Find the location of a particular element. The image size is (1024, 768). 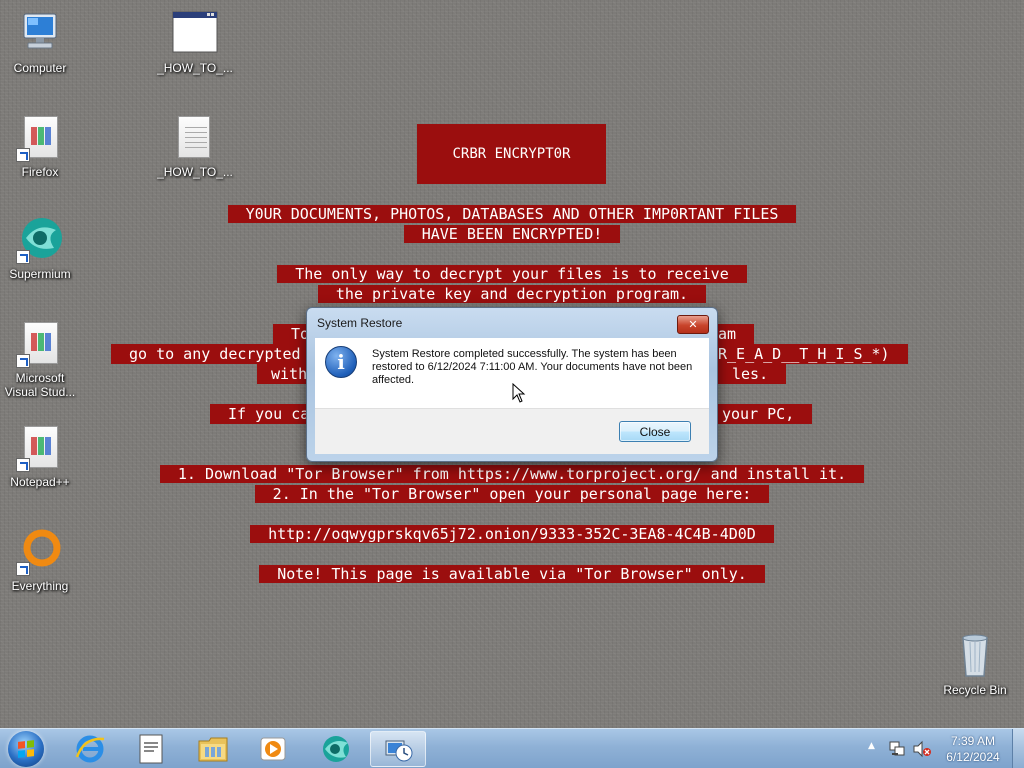

clock-date: 6/12/2024 is located at coordinates (973, 757).